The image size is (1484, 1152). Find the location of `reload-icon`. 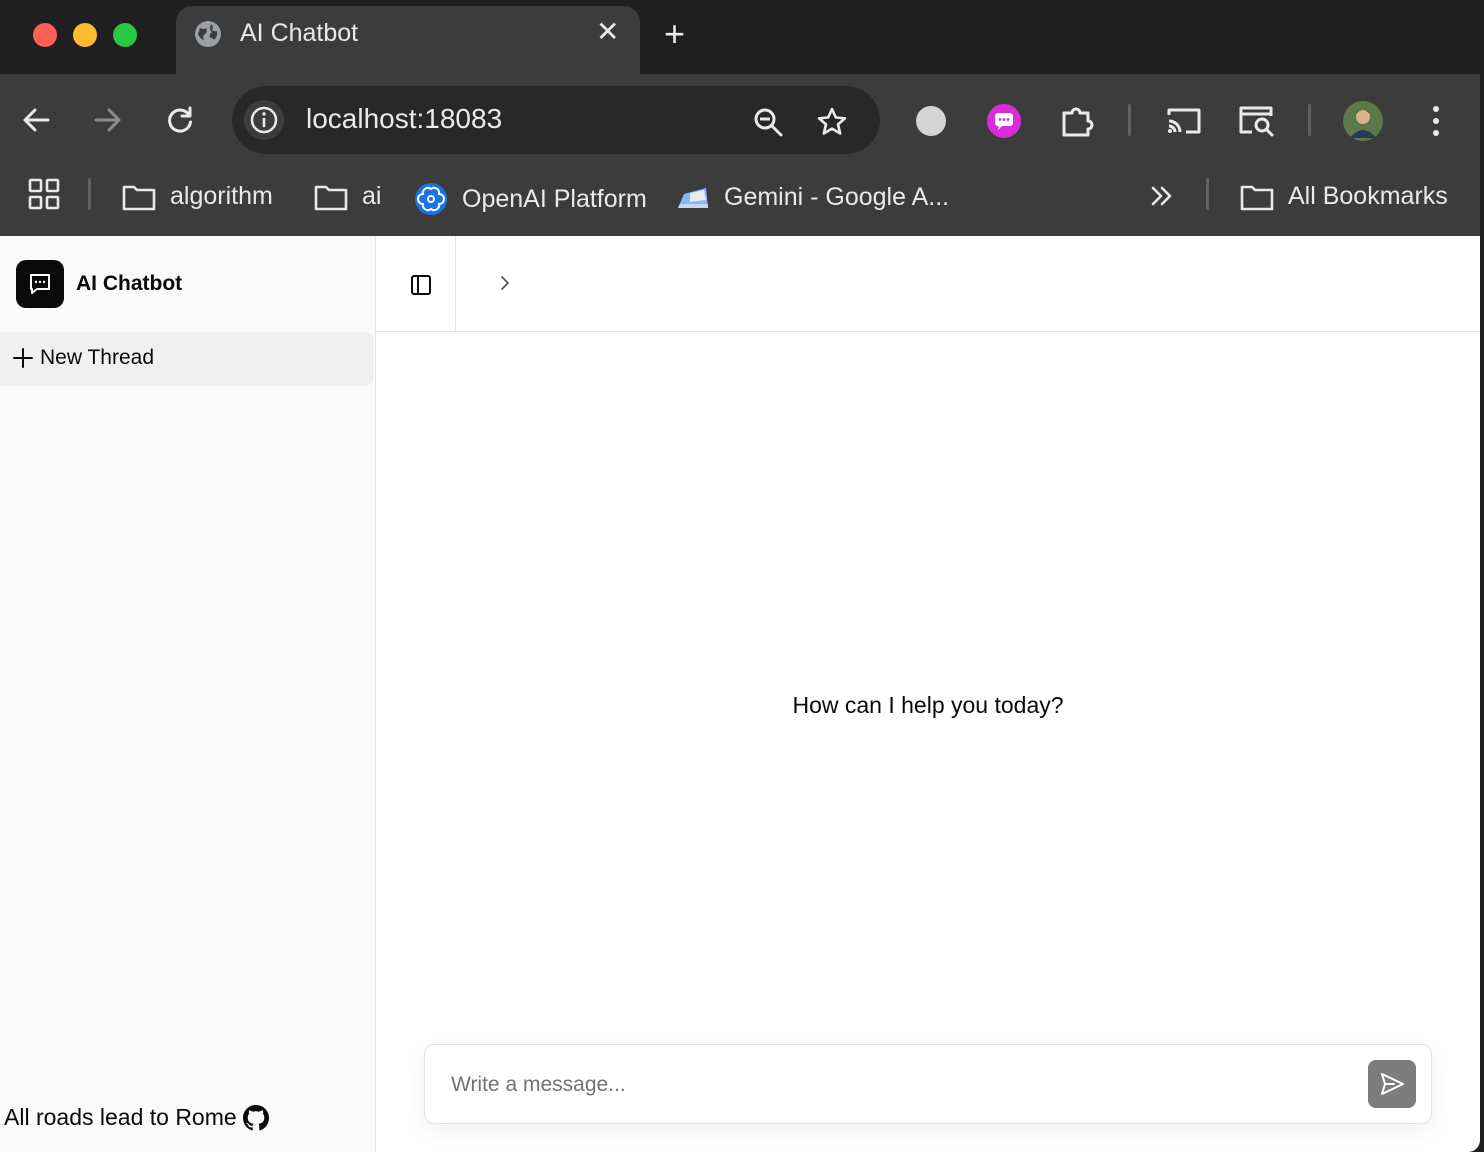

reload-icon is located at coordinates (180, 120).